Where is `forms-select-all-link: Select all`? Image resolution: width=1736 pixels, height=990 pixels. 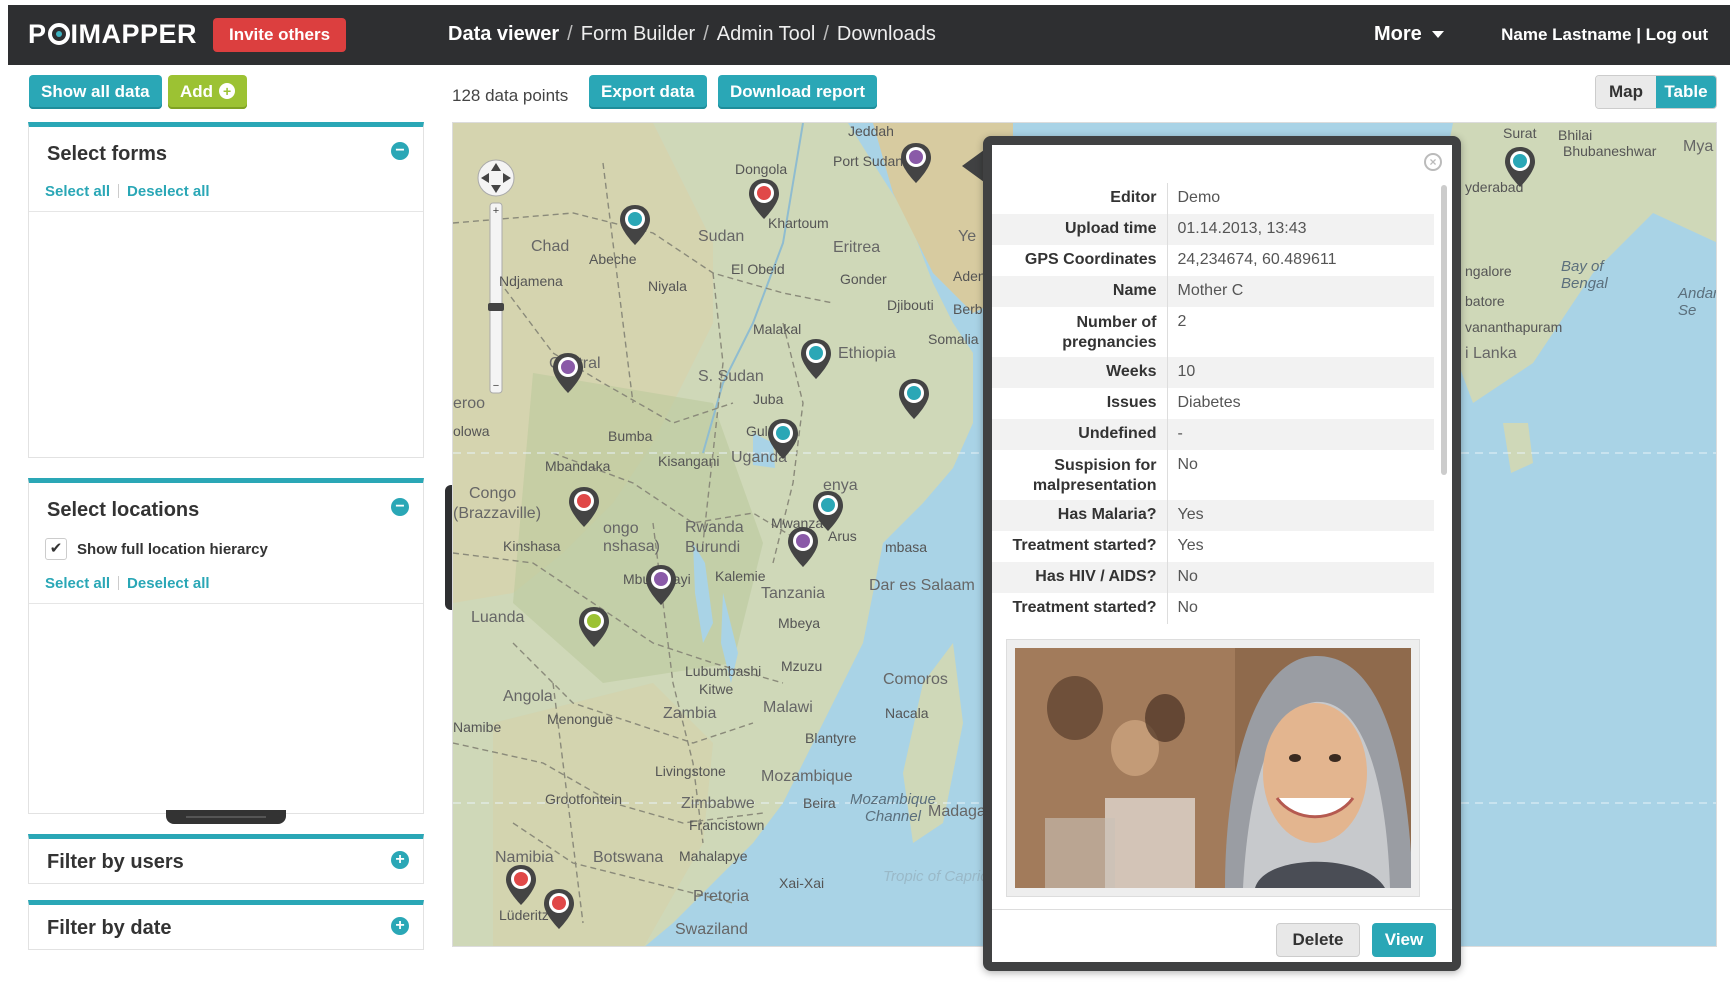 forms-select-all-link: Select all is located at coordinates (77, 191).